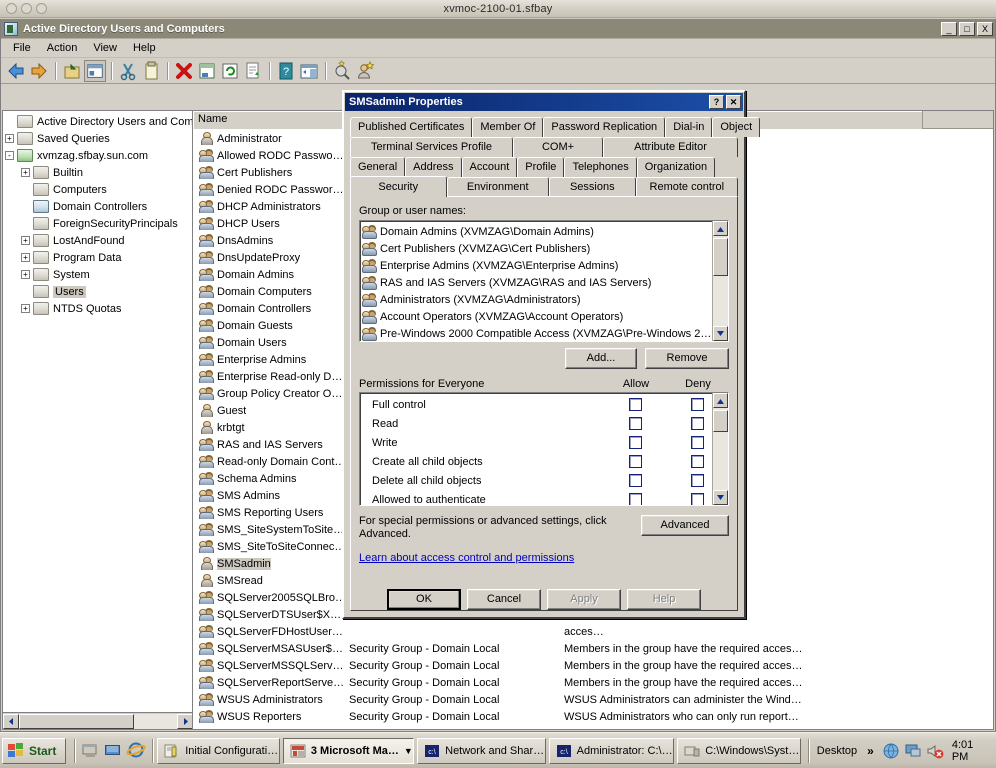  I want to click on permissions-scroll-thumb, so click(720, 421).